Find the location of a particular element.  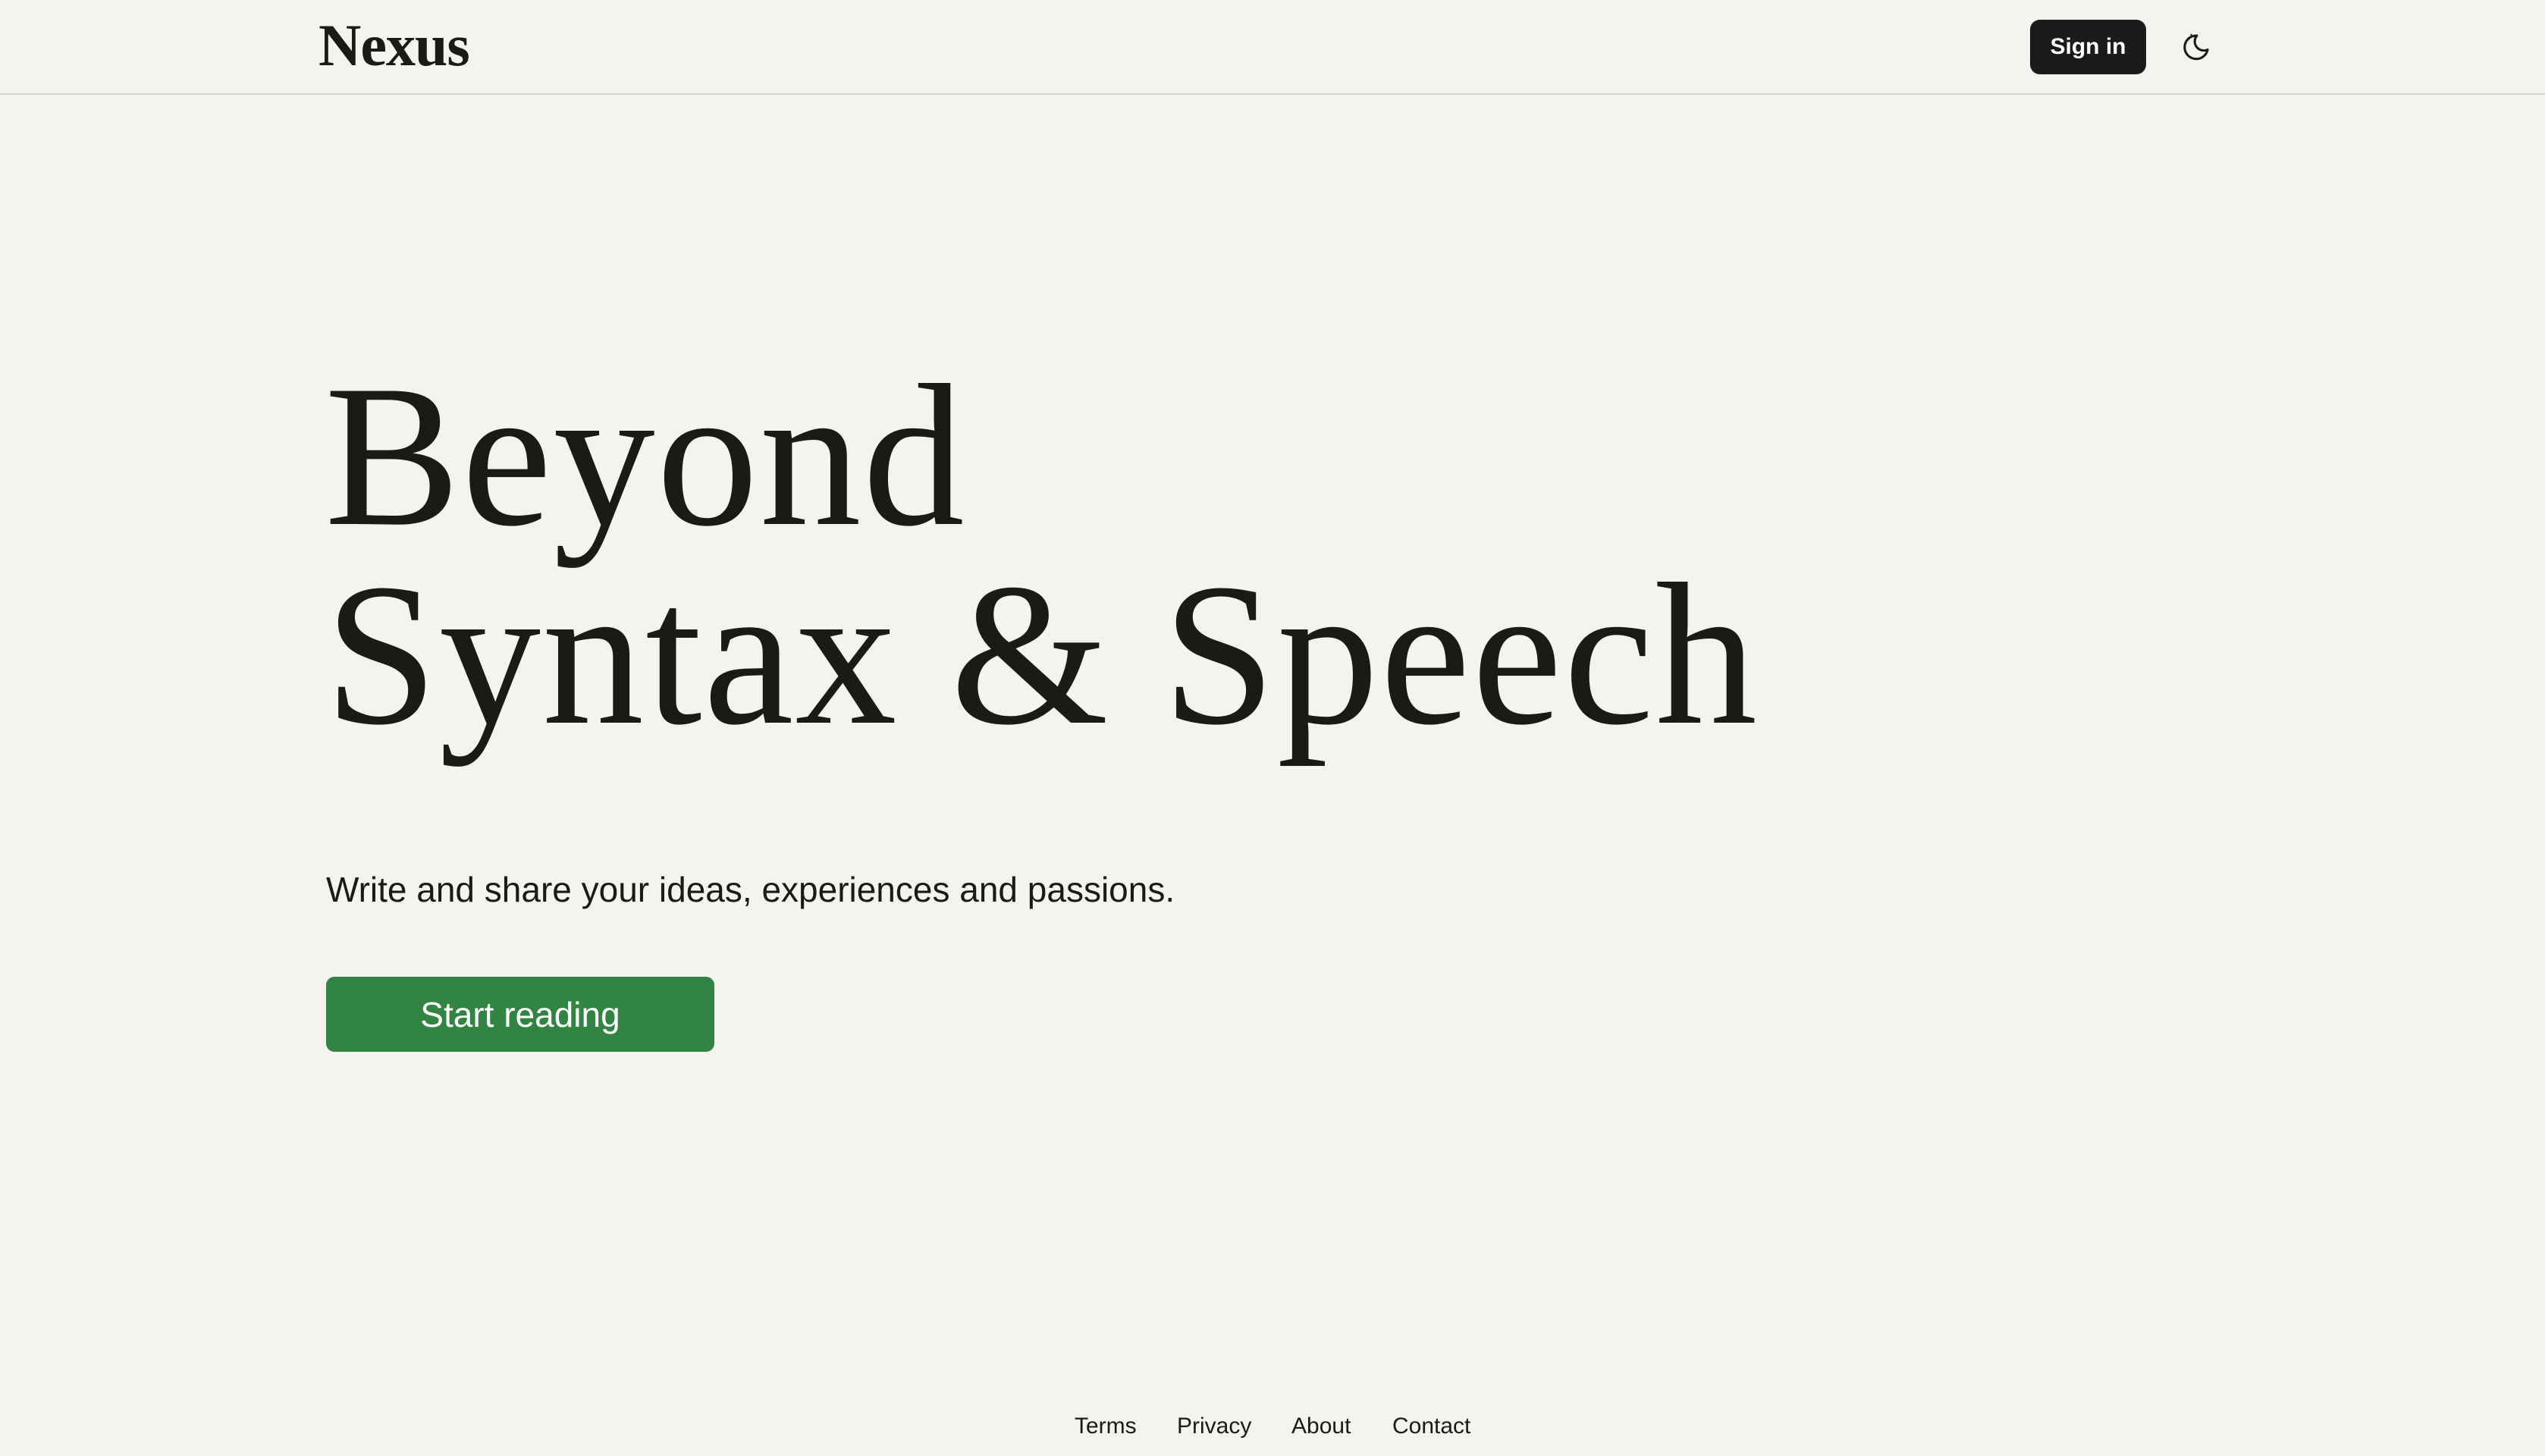

logo: Nexus is located at coordinates (394, 45).